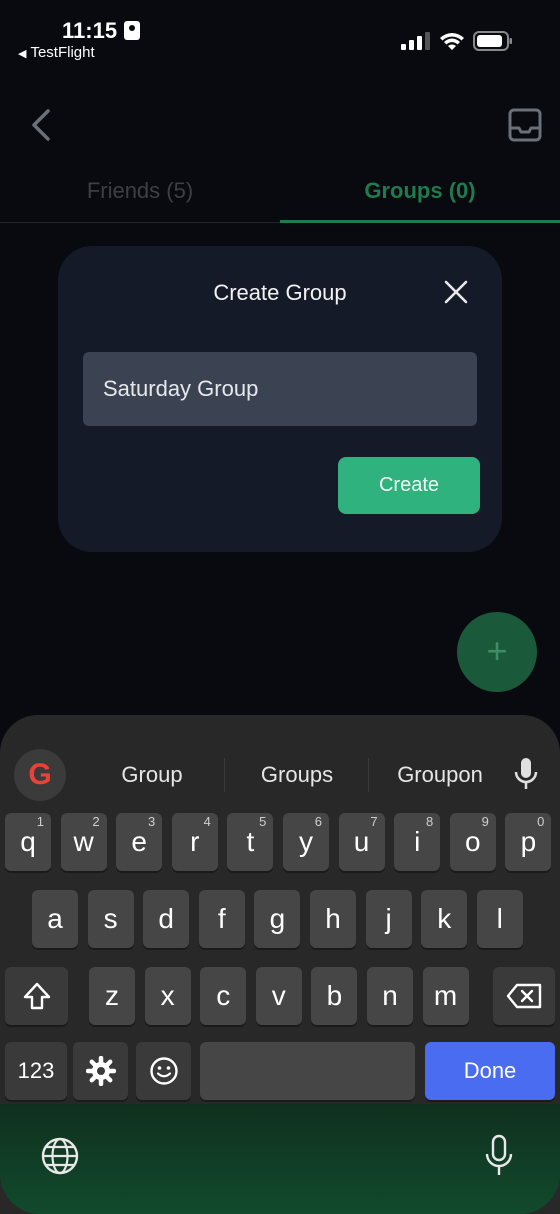 Image resolution: width=560 pixels, height=1214 pixels. I want to click on status-time: 11:15, so click(90, 30).